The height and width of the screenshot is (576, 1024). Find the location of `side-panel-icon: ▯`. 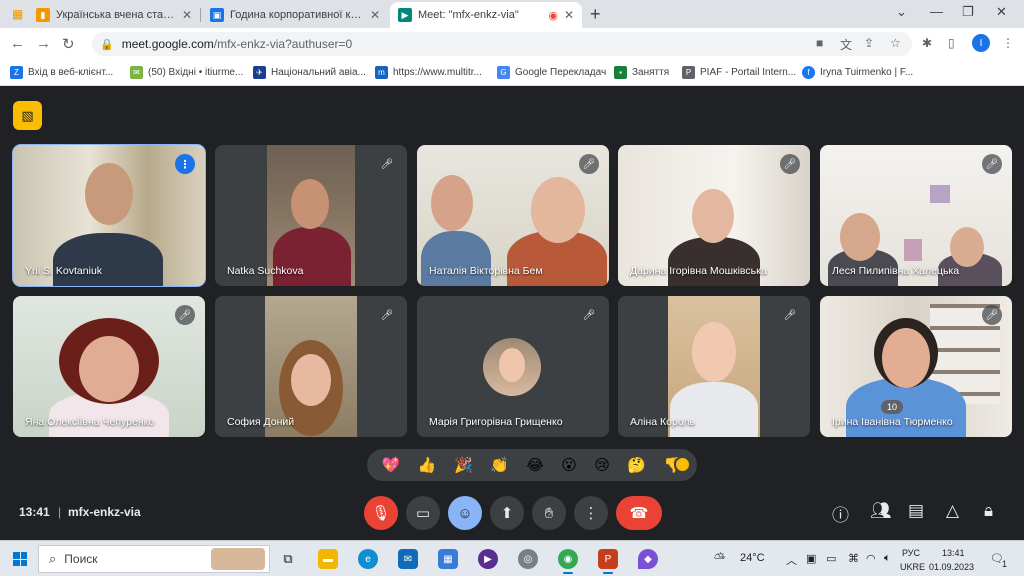

side-panel-icon: ▯ is located at coordinates (951, 43).